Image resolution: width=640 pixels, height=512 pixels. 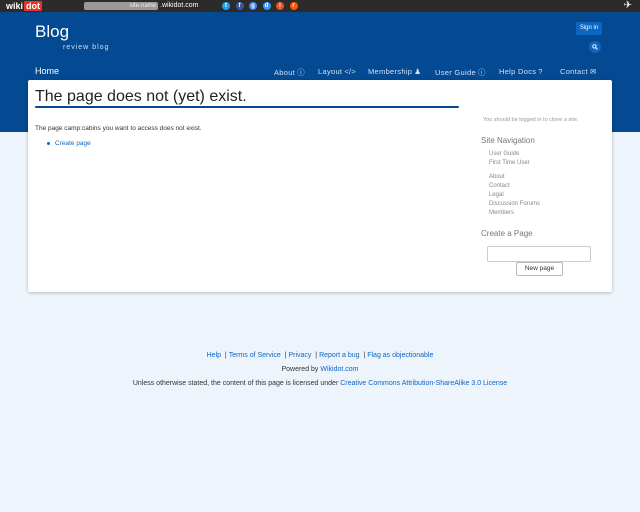 What do you see at coordinates (339, 355) in the screenshot?
I see `footer-report-bug-link: Report a bug` at bounding box center [339, 355].